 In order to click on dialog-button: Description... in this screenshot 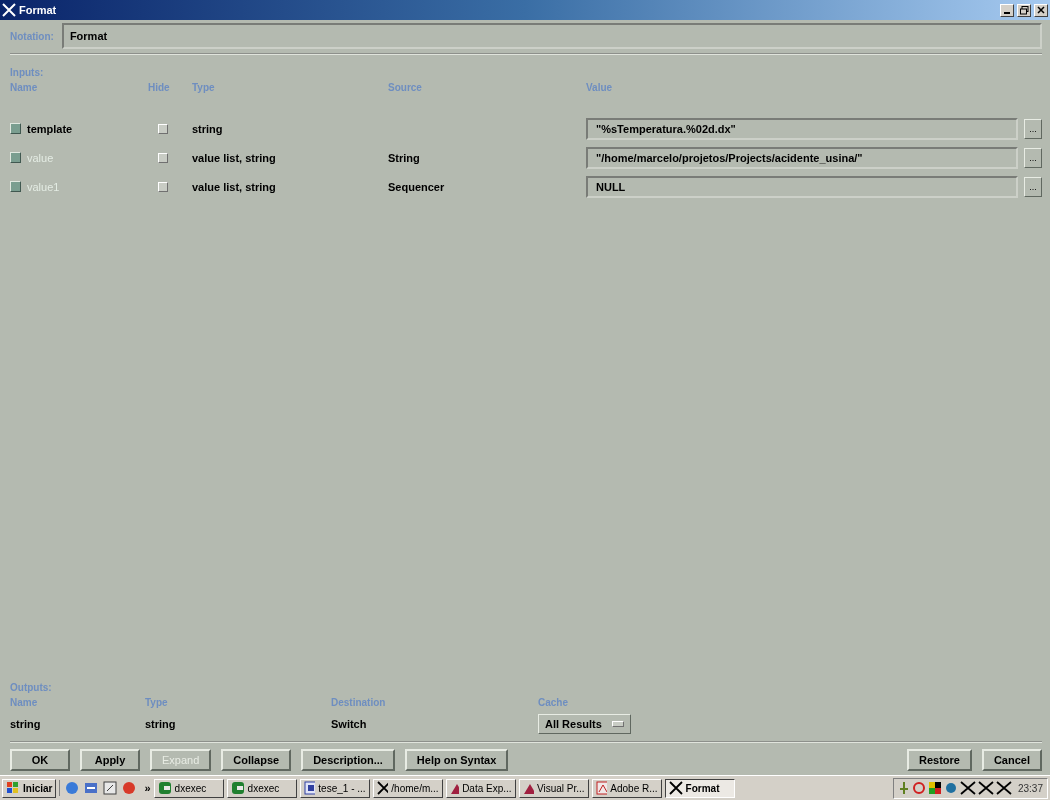, I will do `click(348, 760)`.